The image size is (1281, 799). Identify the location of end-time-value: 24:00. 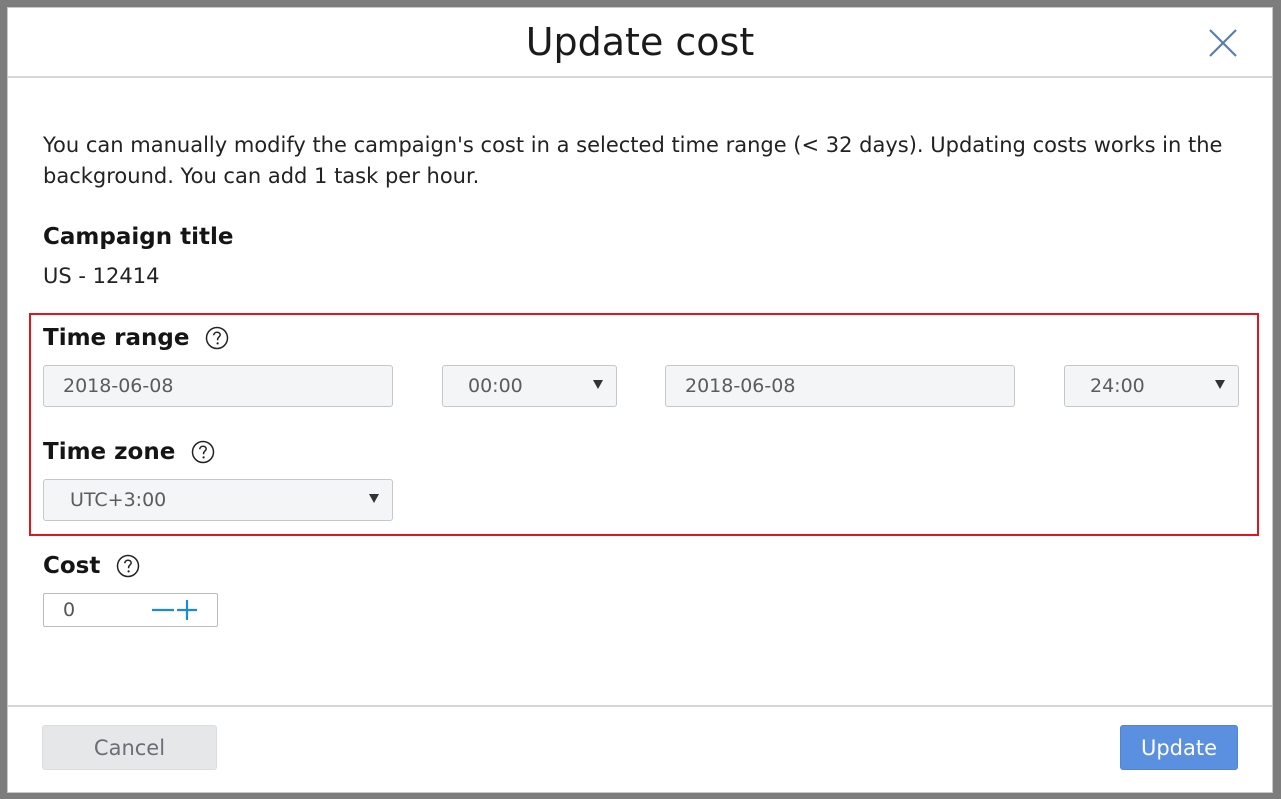
(1117, 386).